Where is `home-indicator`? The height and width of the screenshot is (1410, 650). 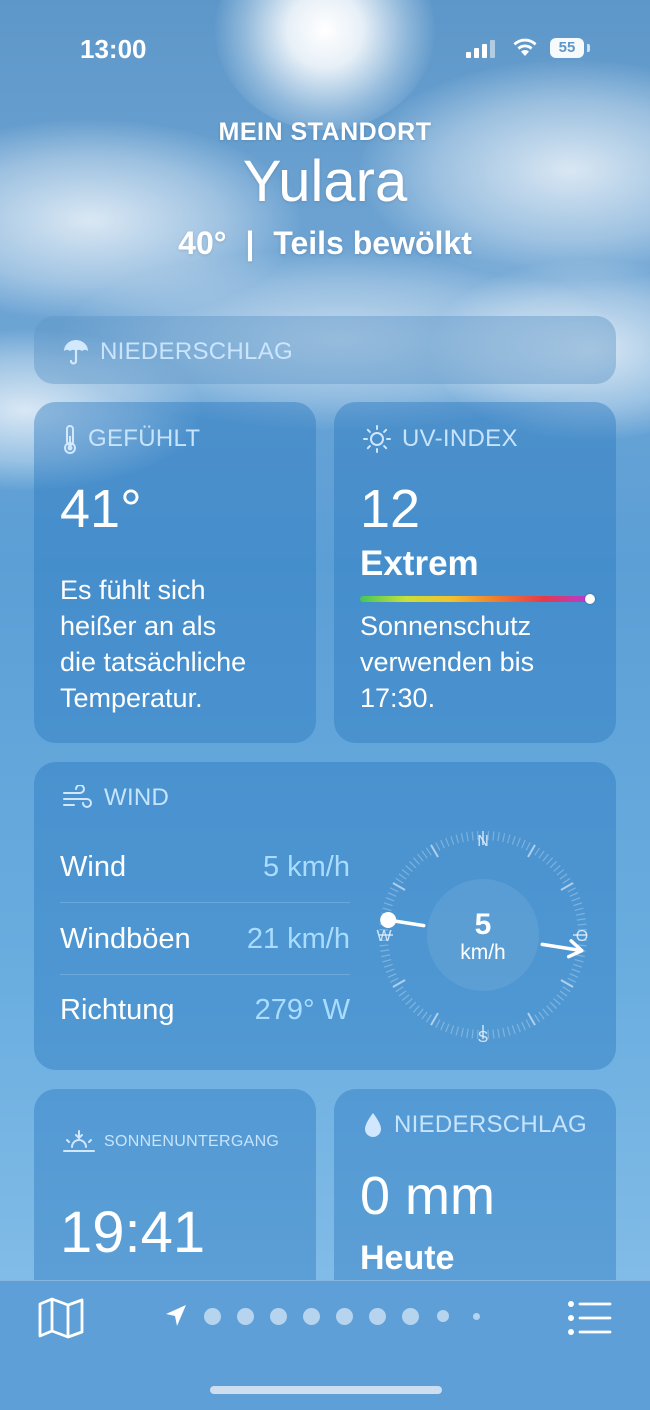 home-indicator is located at coordinates (326, 1390).